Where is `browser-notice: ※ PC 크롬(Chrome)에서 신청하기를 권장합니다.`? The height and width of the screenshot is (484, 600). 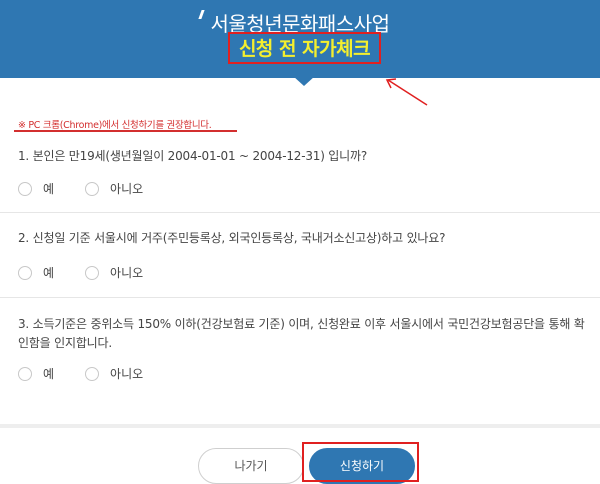 browser-notice: ※ PC 크롬(Chrome)에서 신청하기를 권장합니다. is located at coordinates (115, 125).